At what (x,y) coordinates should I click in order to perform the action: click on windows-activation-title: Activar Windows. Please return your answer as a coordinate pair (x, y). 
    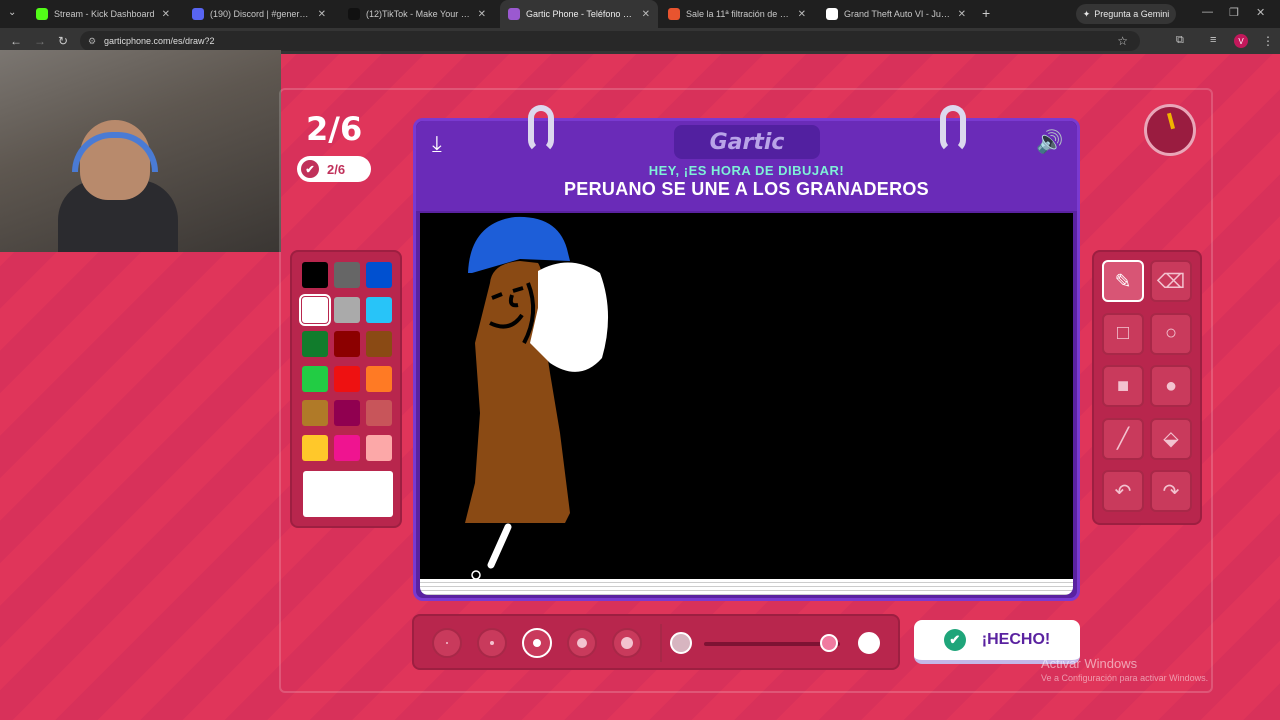
    Looking at the image, I should click on (1089, 663).